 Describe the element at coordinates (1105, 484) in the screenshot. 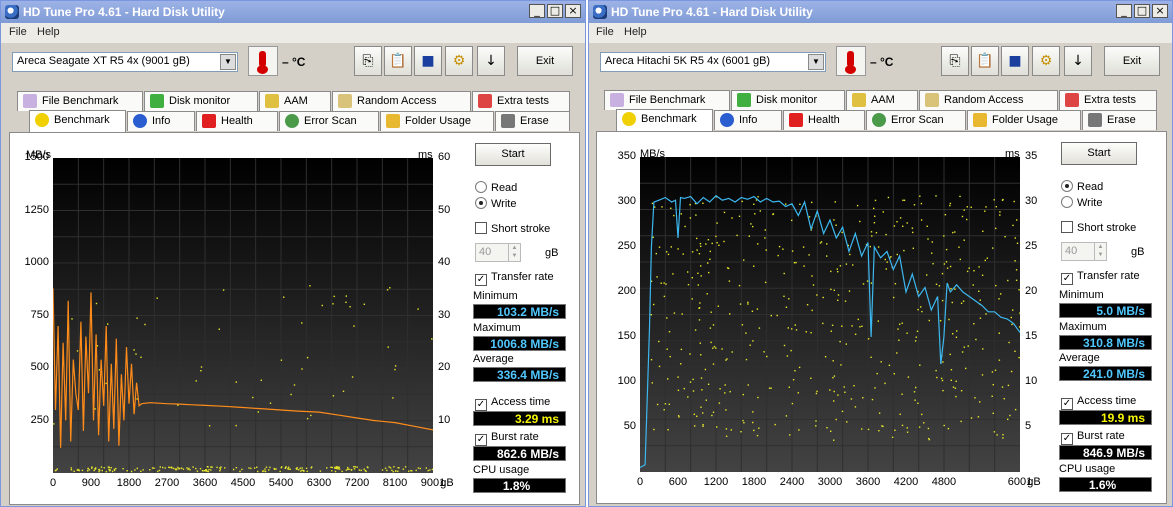

I see `cpu-usage-value: 1.6%` at that location.